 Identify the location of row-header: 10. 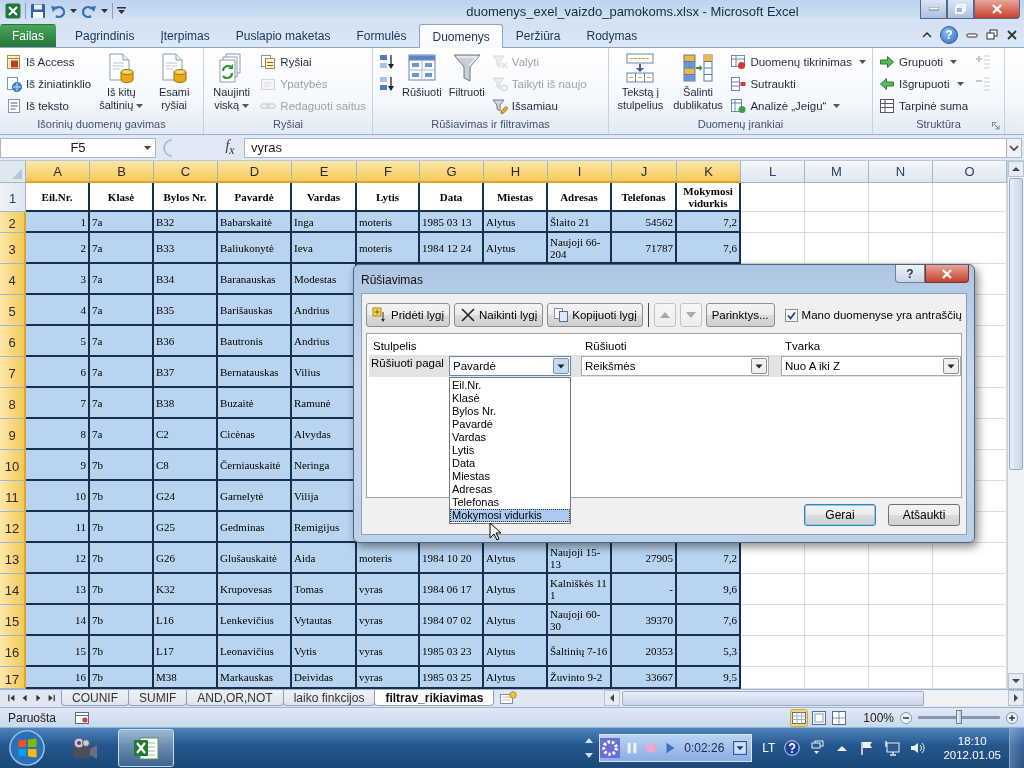
(13, 465).